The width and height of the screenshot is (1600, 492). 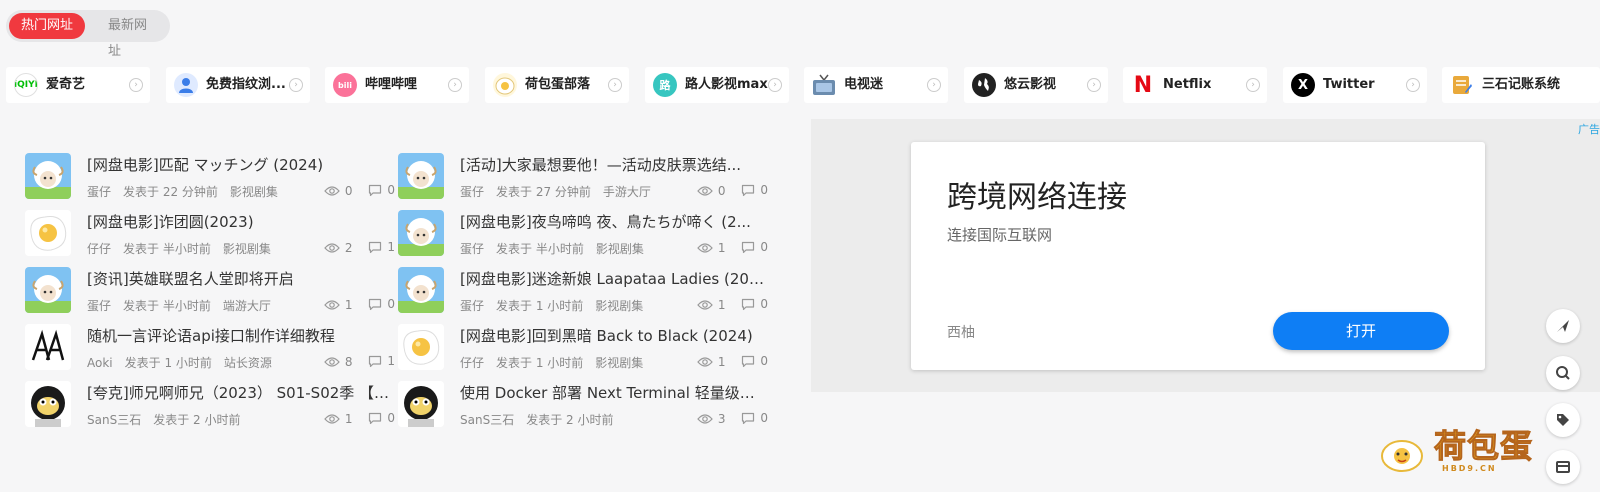 I want to click on list-item: 随机一言评论语api接口制作详细教程 Aoki 发表于 1 小时前 站长资源 8 1, so click(x=210, y=346).